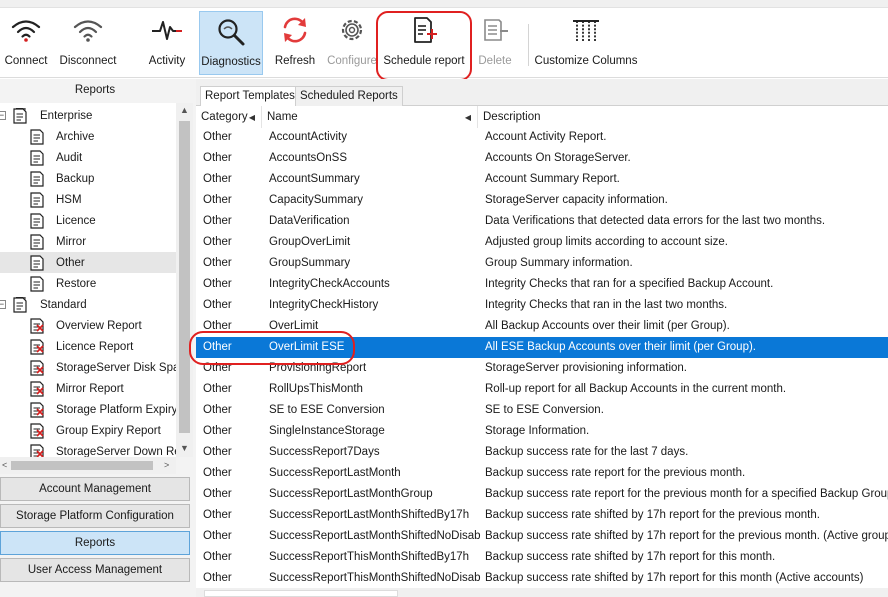 This screenshot has width=888, height=597. I want to click on tree-item-mirror-report: Mirror Report, so click(88, 388).